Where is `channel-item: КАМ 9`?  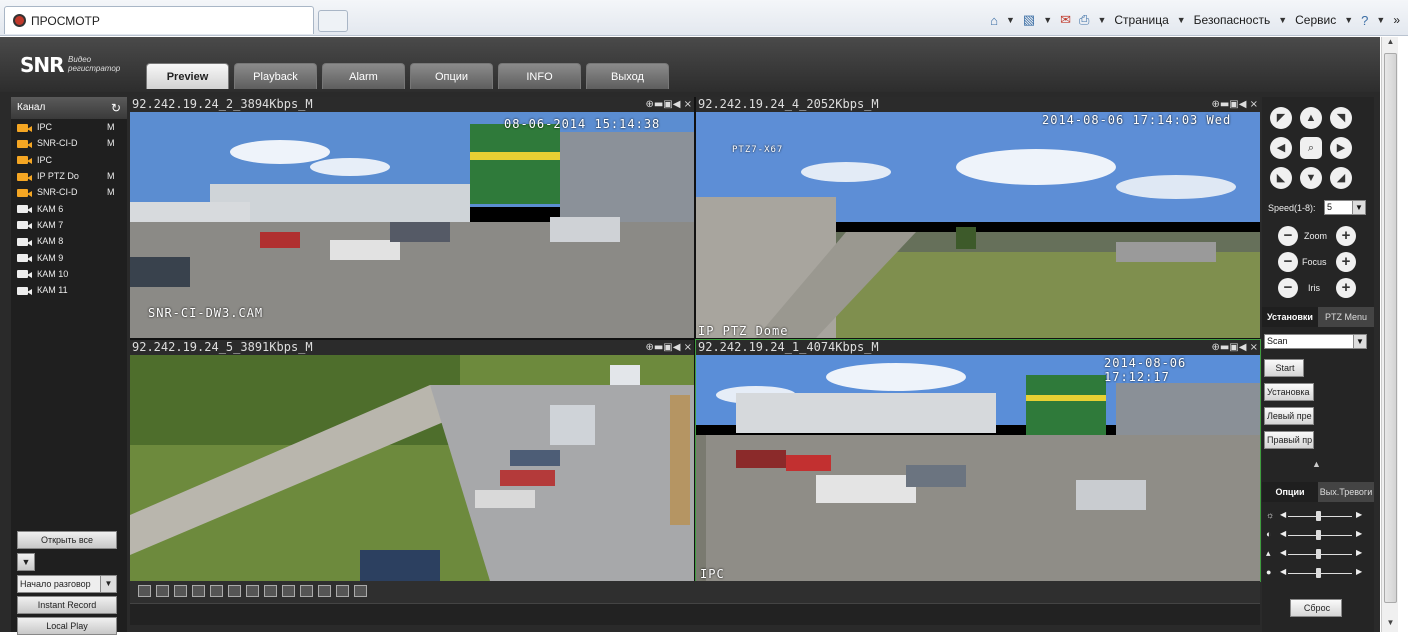
channel-item: КАМ 9 is located at coordinates (69, 257).